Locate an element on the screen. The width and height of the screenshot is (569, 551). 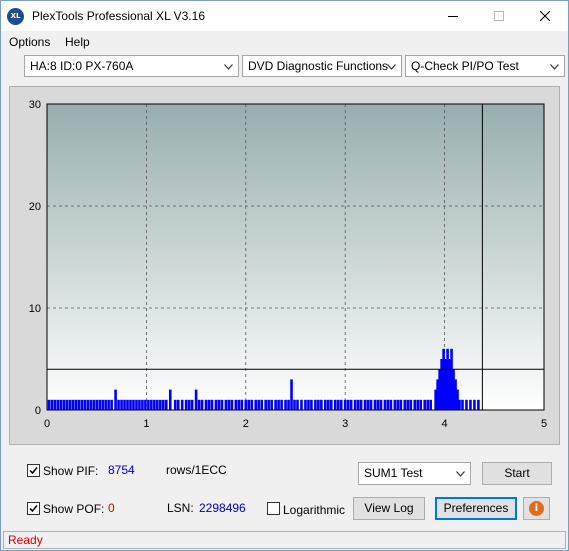
show-pof-label: Show POF: is located at coordinates (74, 509).